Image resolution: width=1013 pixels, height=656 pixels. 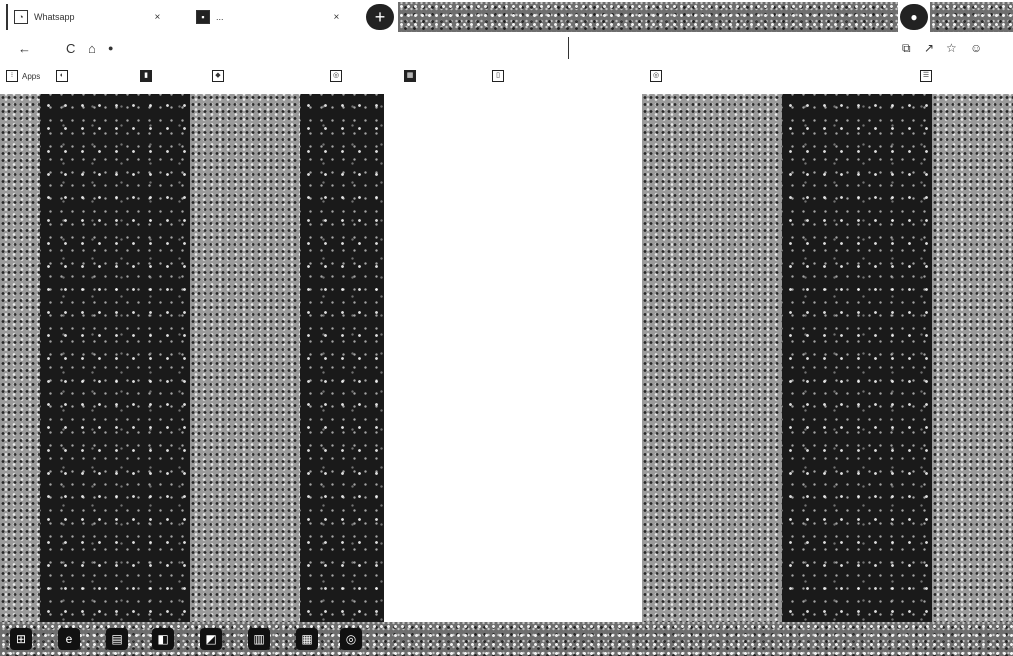 What do you see at coordinates (21, 639) in the screenshot?
I see `start-icon: ⊞` at bounding box center [21, 639].